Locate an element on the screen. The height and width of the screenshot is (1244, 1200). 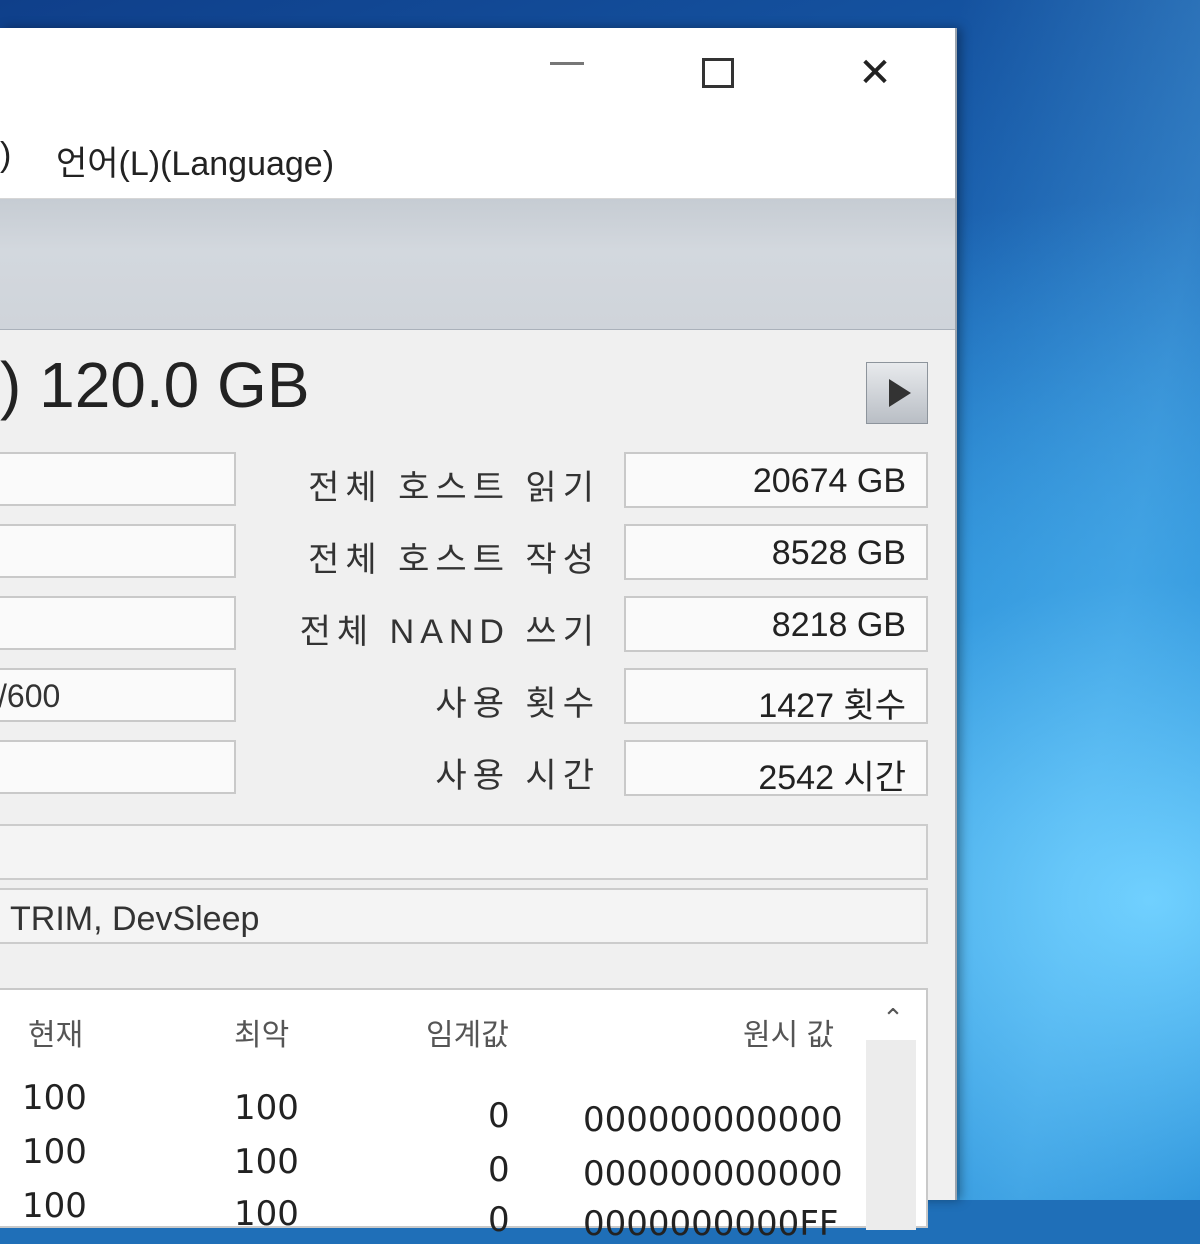
scrollbar-track is located at coordinates (891, 1135).